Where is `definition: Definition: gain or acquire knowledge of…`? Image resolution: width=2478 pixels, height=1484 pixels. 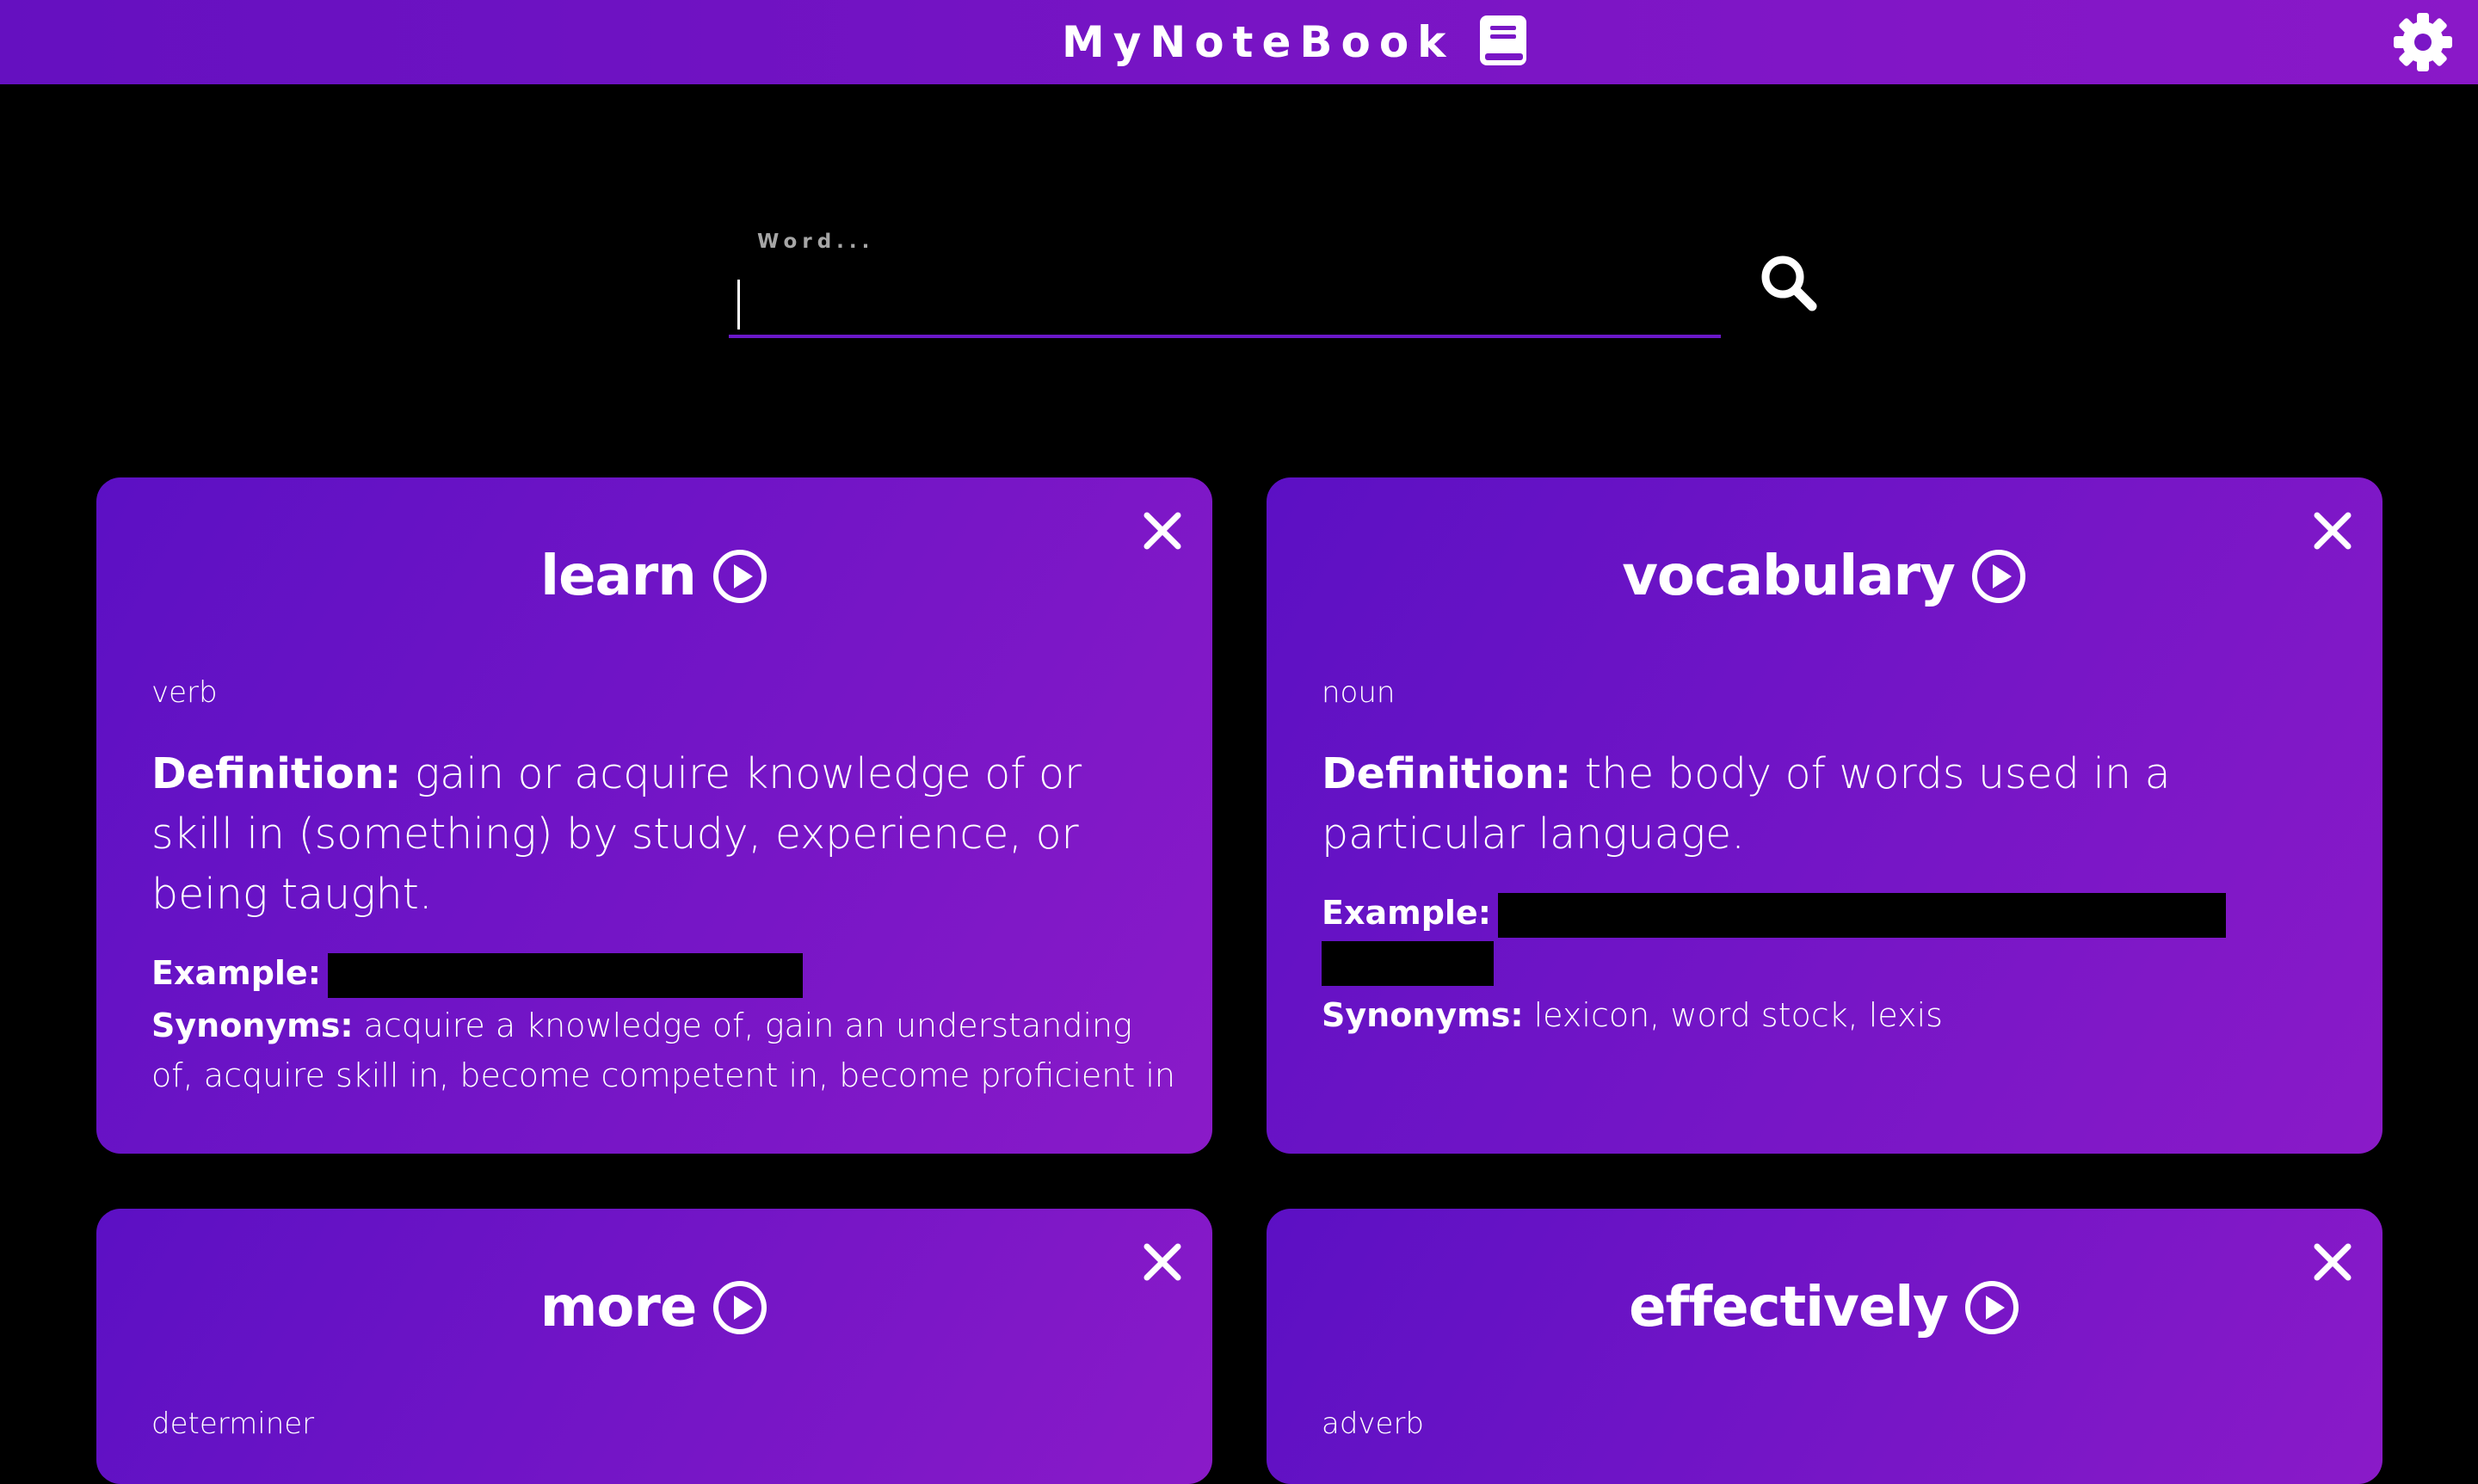
definition: Definition: gain or acquire knowledge of… is located at coordinates (659, 834).